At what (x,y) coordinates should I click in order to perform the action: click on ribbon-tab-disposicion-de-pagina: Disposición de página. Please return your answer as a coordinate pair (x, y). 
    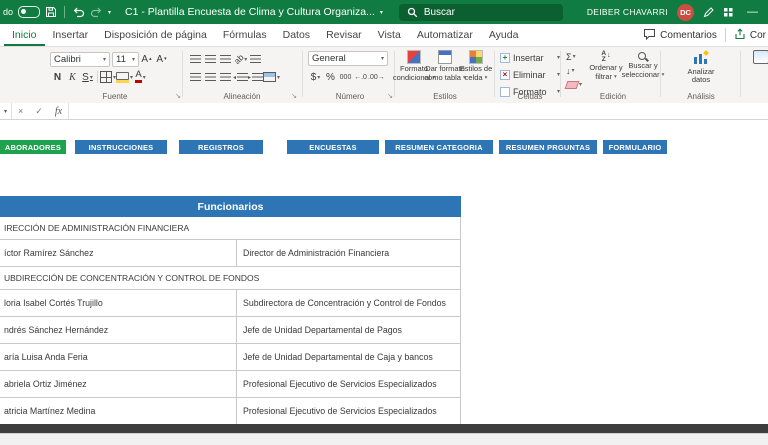
    Looking at the image, I should click on (155, 35).